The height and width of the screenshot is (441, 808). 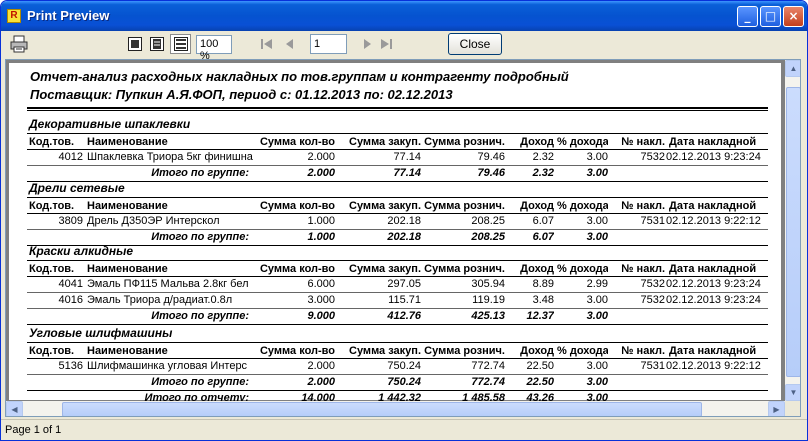 What do you see at coordinates (488, 316) in the screenshot?
I see `group-total-cell: 425.13` at bounding box center [488, 316].